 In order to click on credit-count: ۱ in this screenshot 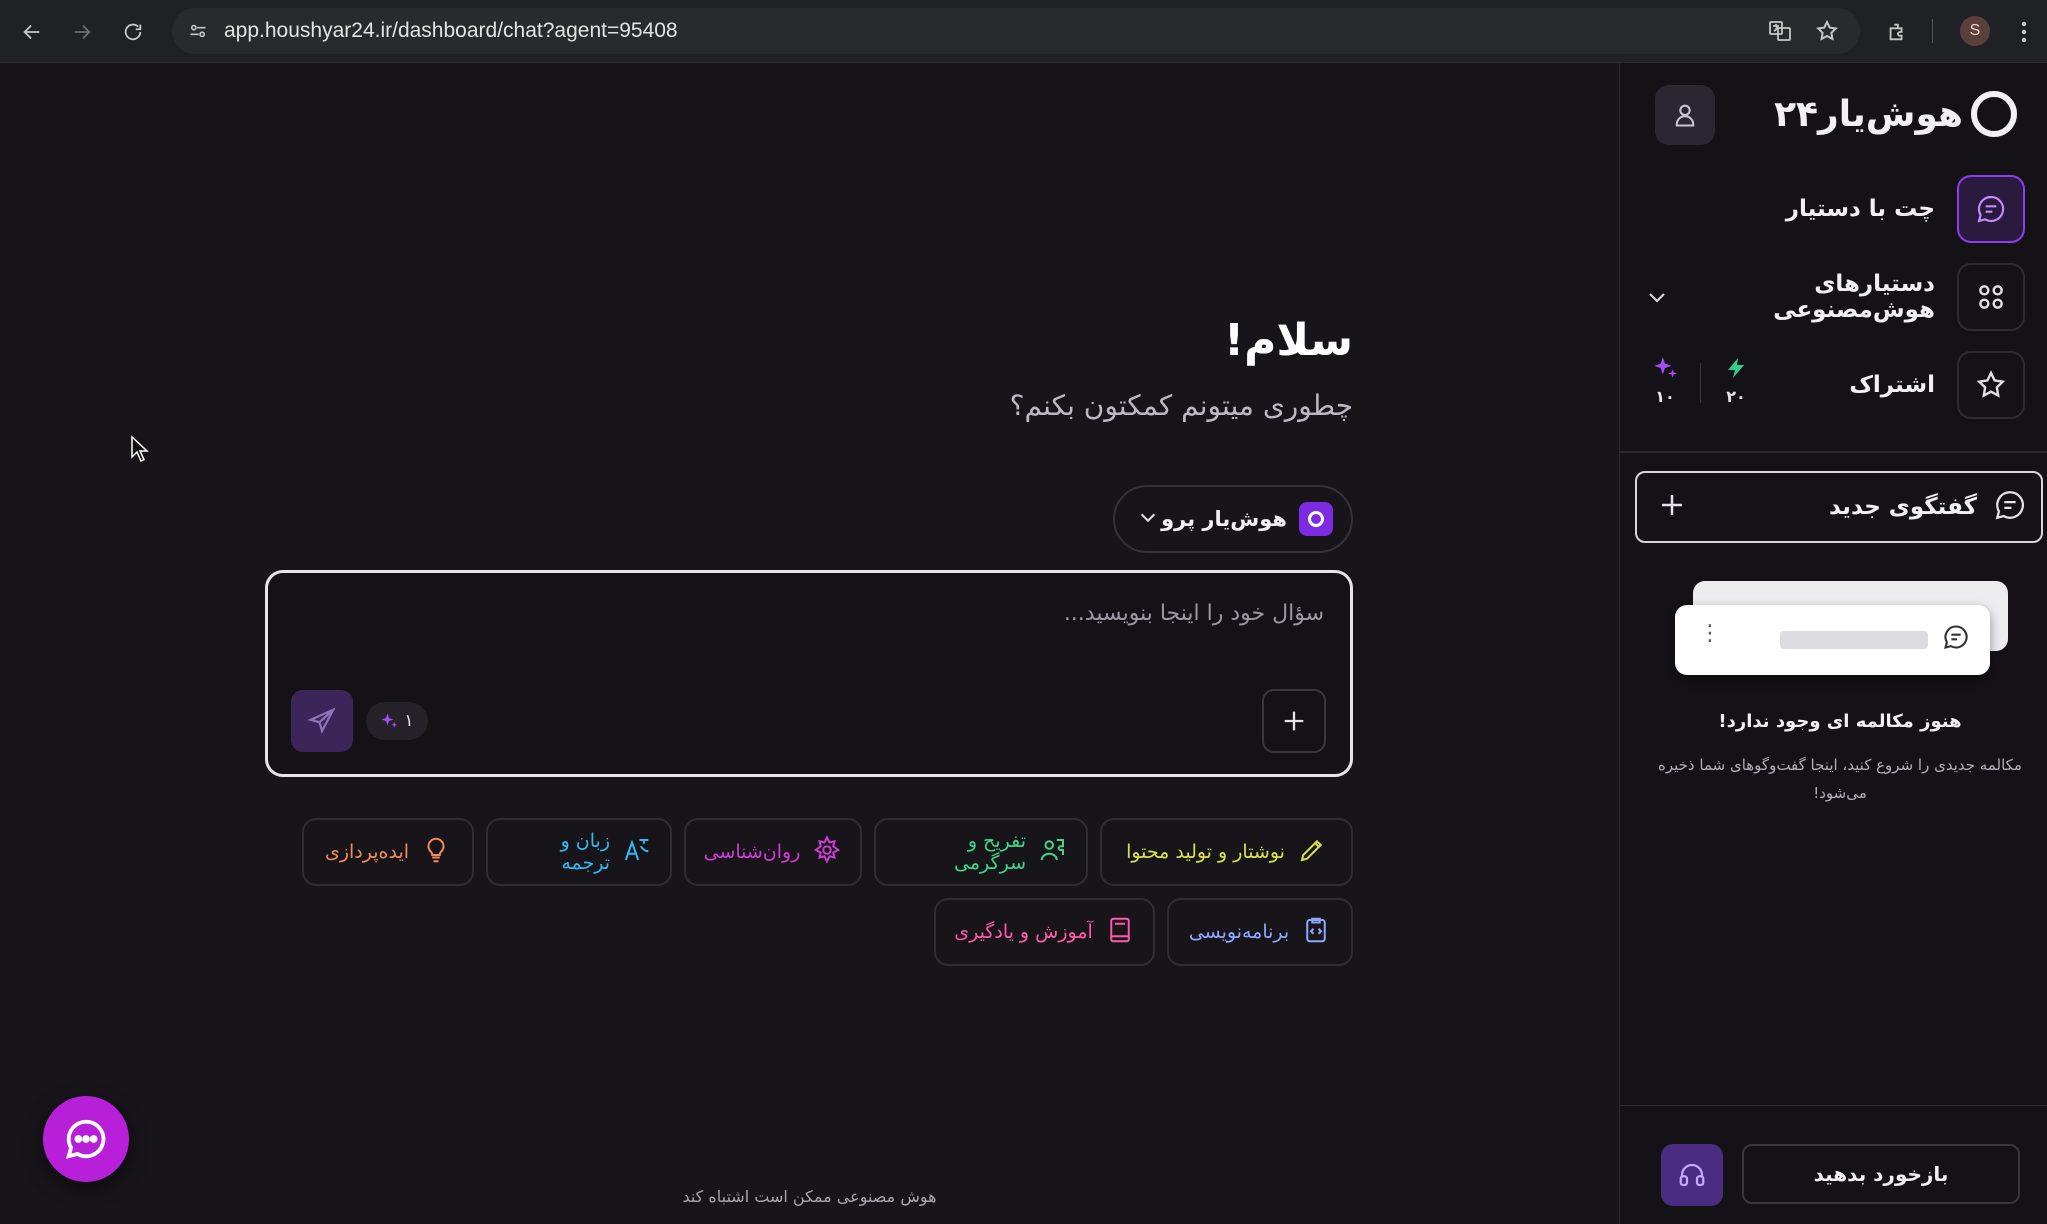, I will do `click(409, 721)`.